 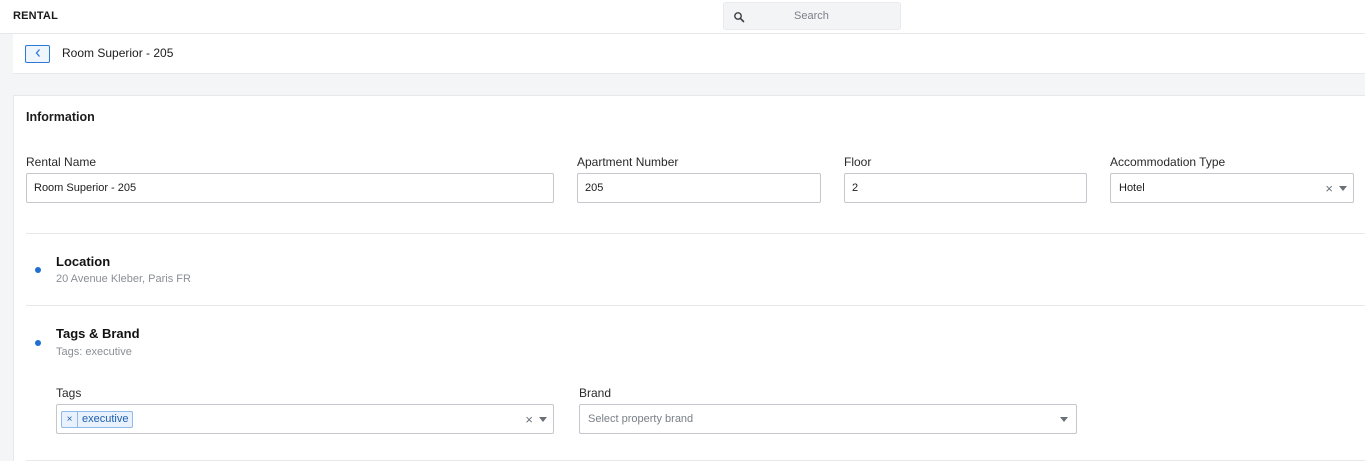 I want to click on location-summary: 20 Avenue Kleber, Paris FR, so click(x=123, y=279).